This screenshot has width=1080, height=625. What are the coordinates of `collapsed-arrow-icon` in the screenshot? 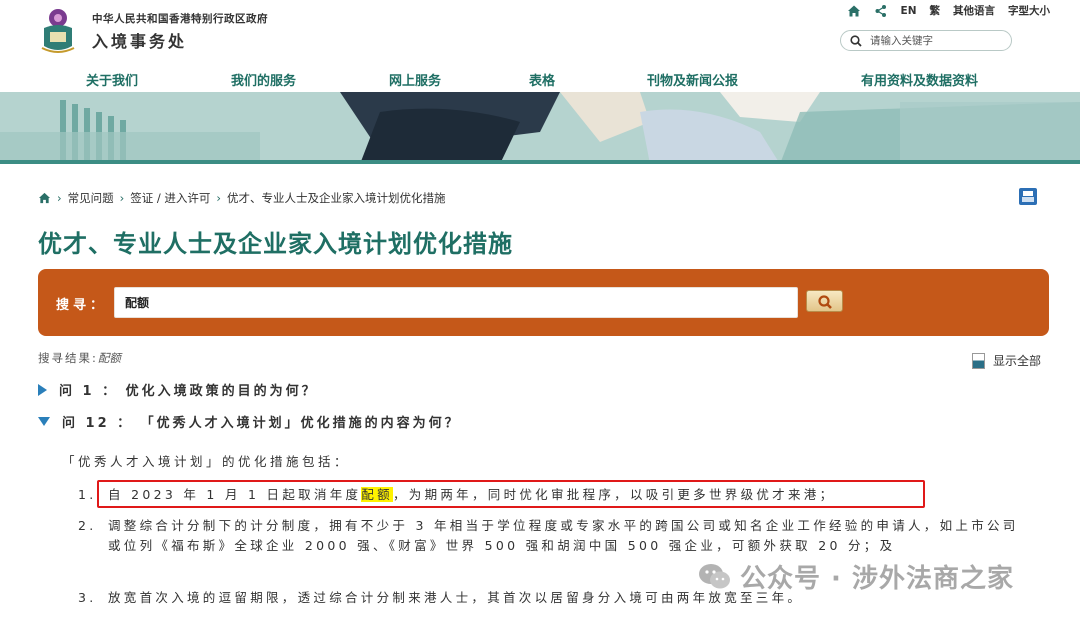 It's located at (42, 389).